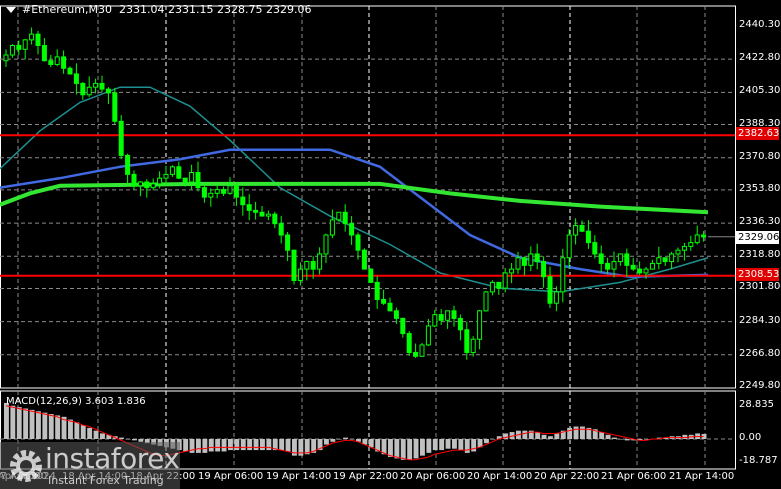 The width and height of the screenshot is (781, 489). I want to click on ohlc-low: 2328.75, so click(239, 9).